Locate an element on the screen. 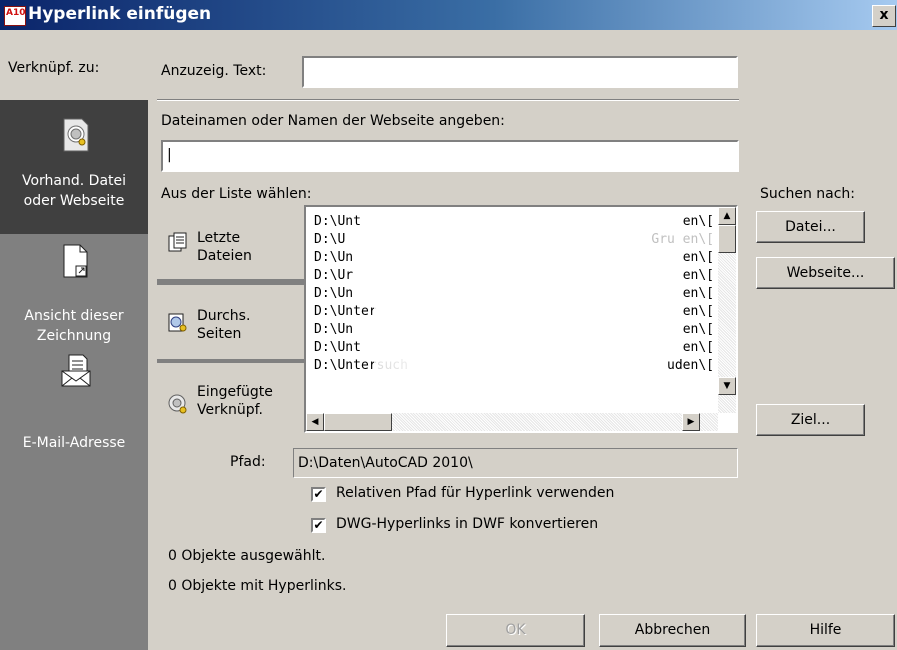 Image resolution: width=897 pixels, height=650 pixels. relative-path-checkbox: ✔ is located at coordinates (318, 494).